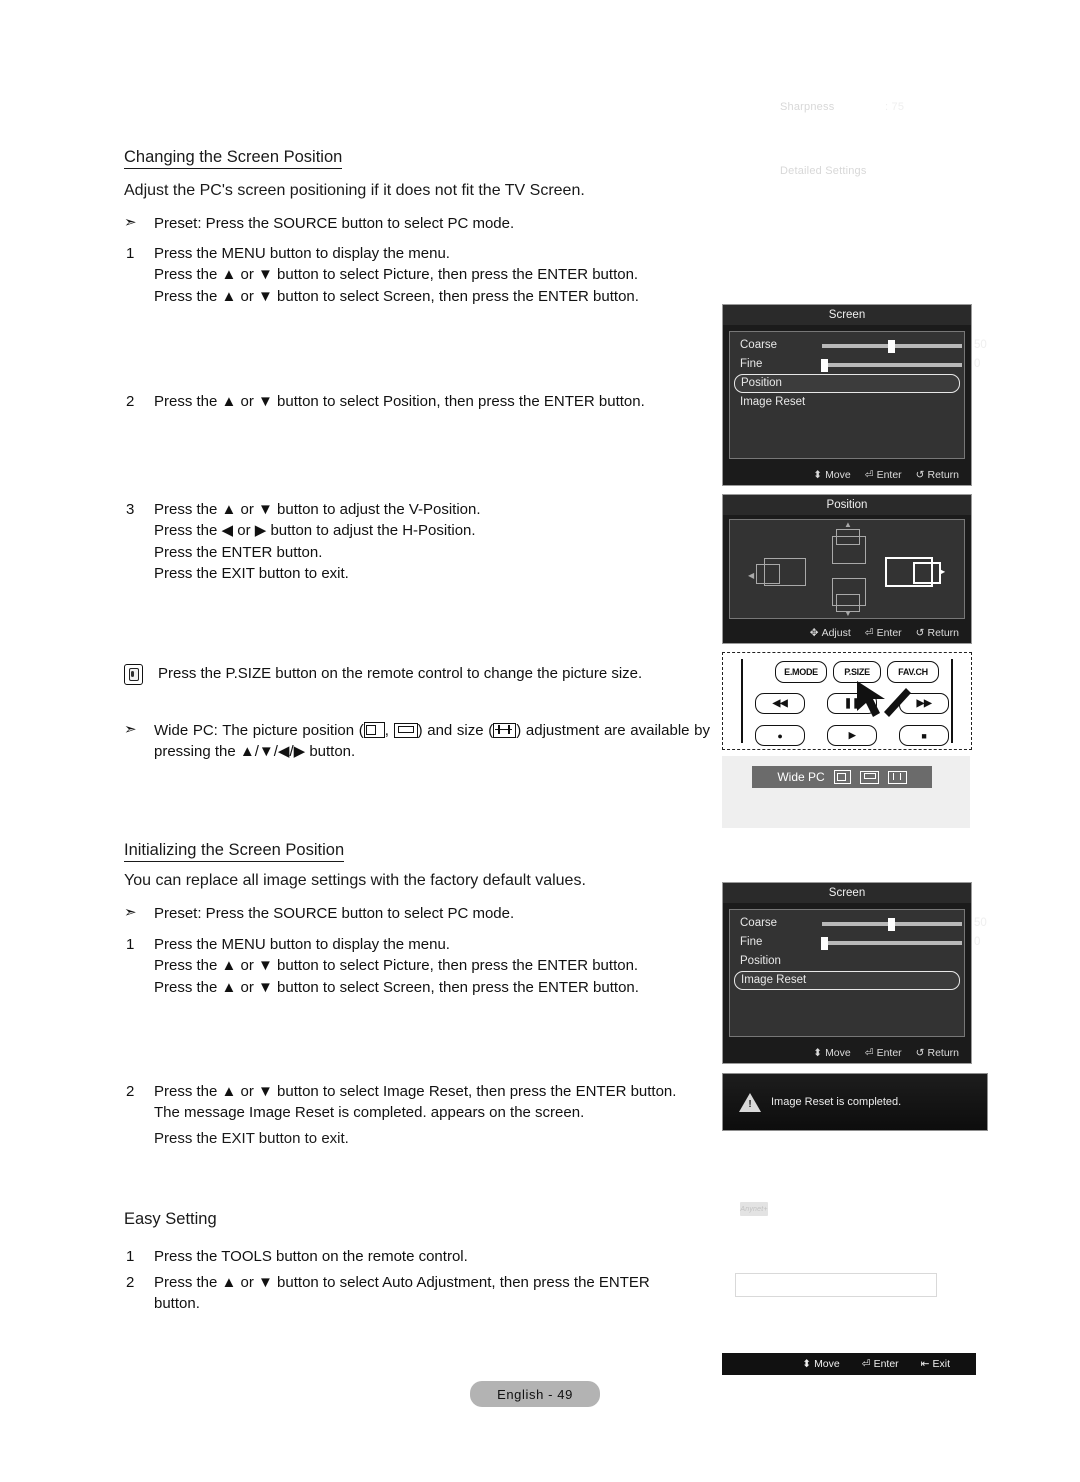  I want to click on position-right-icon: ▶, so click(916, 572).